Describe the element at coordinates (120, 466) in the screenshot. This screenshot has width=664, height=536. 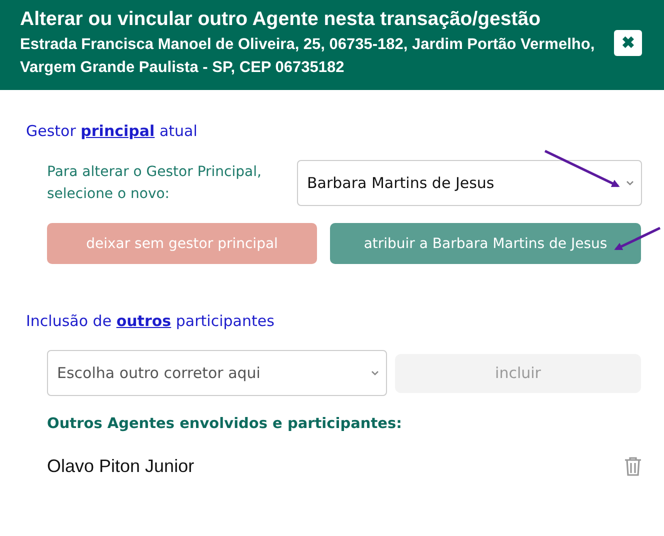
I see `participant-name: Olavo Piton Junior` at that location.